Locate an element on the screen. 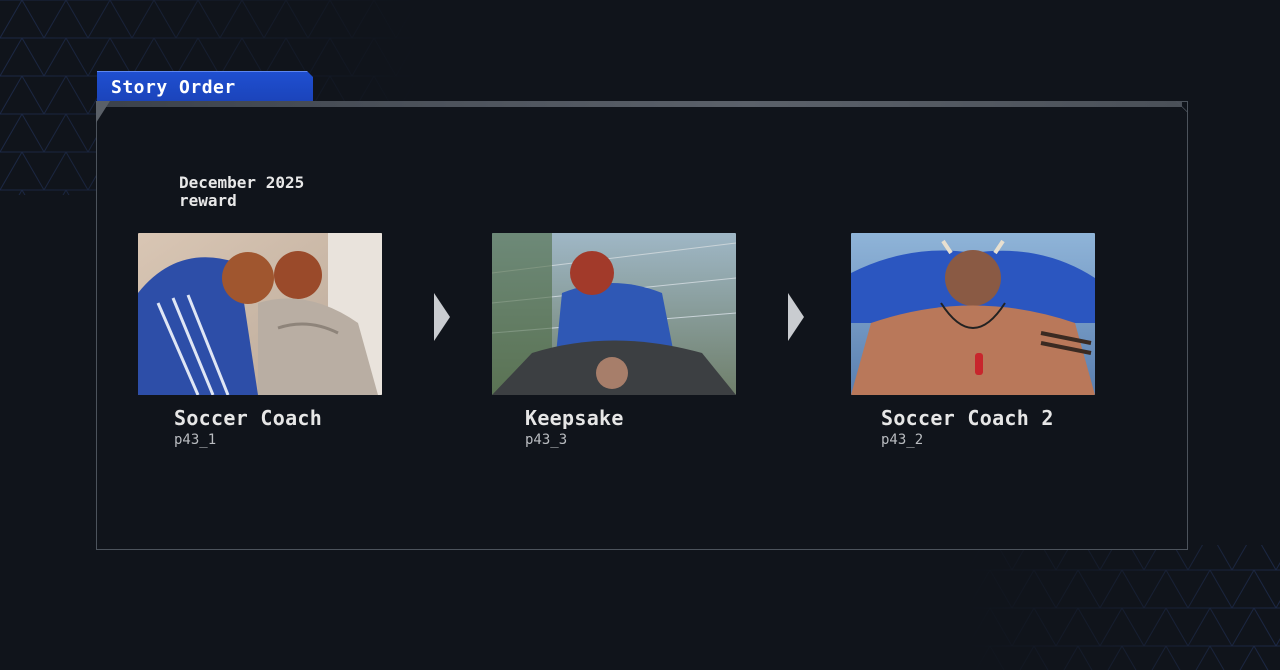 This screenshot has width=1280, height=670. panel-corner-bevel is located at coordinates (1182, 107).